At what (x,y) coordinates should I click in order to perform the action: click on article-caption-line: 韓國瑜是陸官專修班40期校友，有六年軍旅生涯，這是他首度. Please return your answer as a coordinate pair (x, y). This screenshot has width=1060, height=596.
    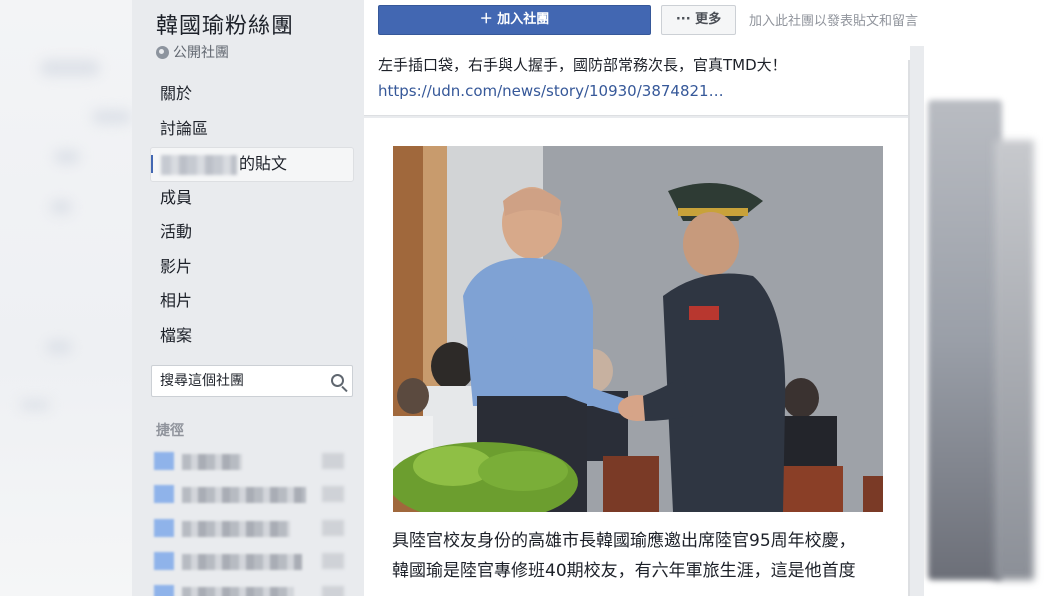
    Looking at the image, I should click on (624, 571).